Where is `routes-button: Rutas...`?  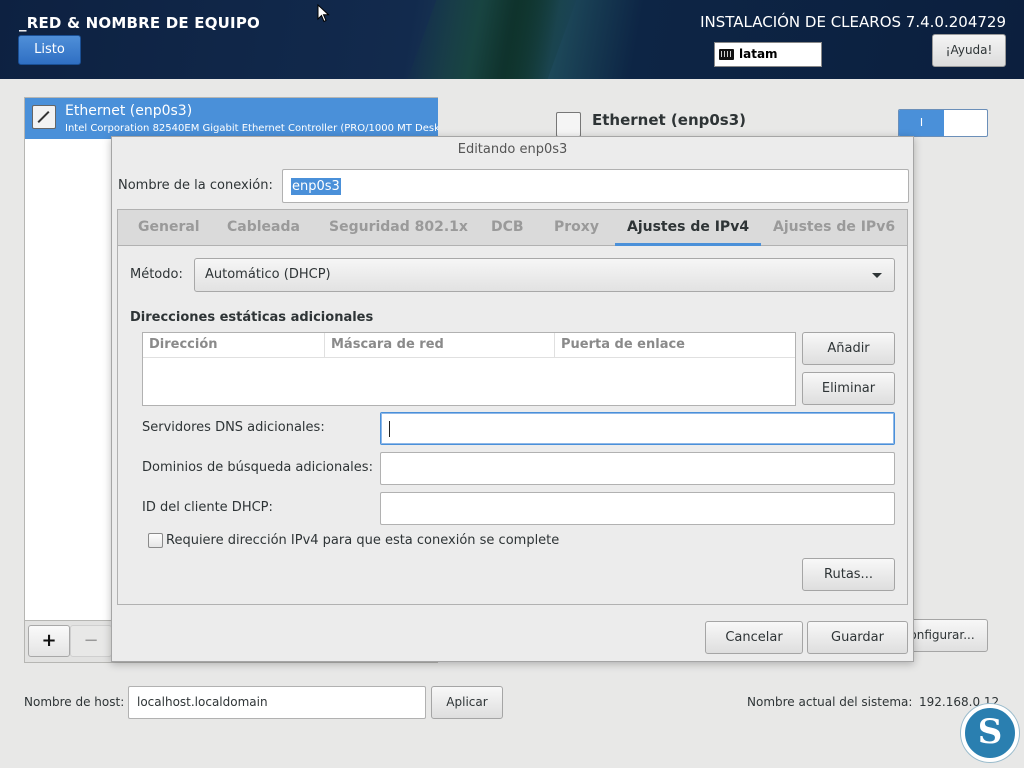
routes-button: Rutas... is located at coordinates (848, 574).